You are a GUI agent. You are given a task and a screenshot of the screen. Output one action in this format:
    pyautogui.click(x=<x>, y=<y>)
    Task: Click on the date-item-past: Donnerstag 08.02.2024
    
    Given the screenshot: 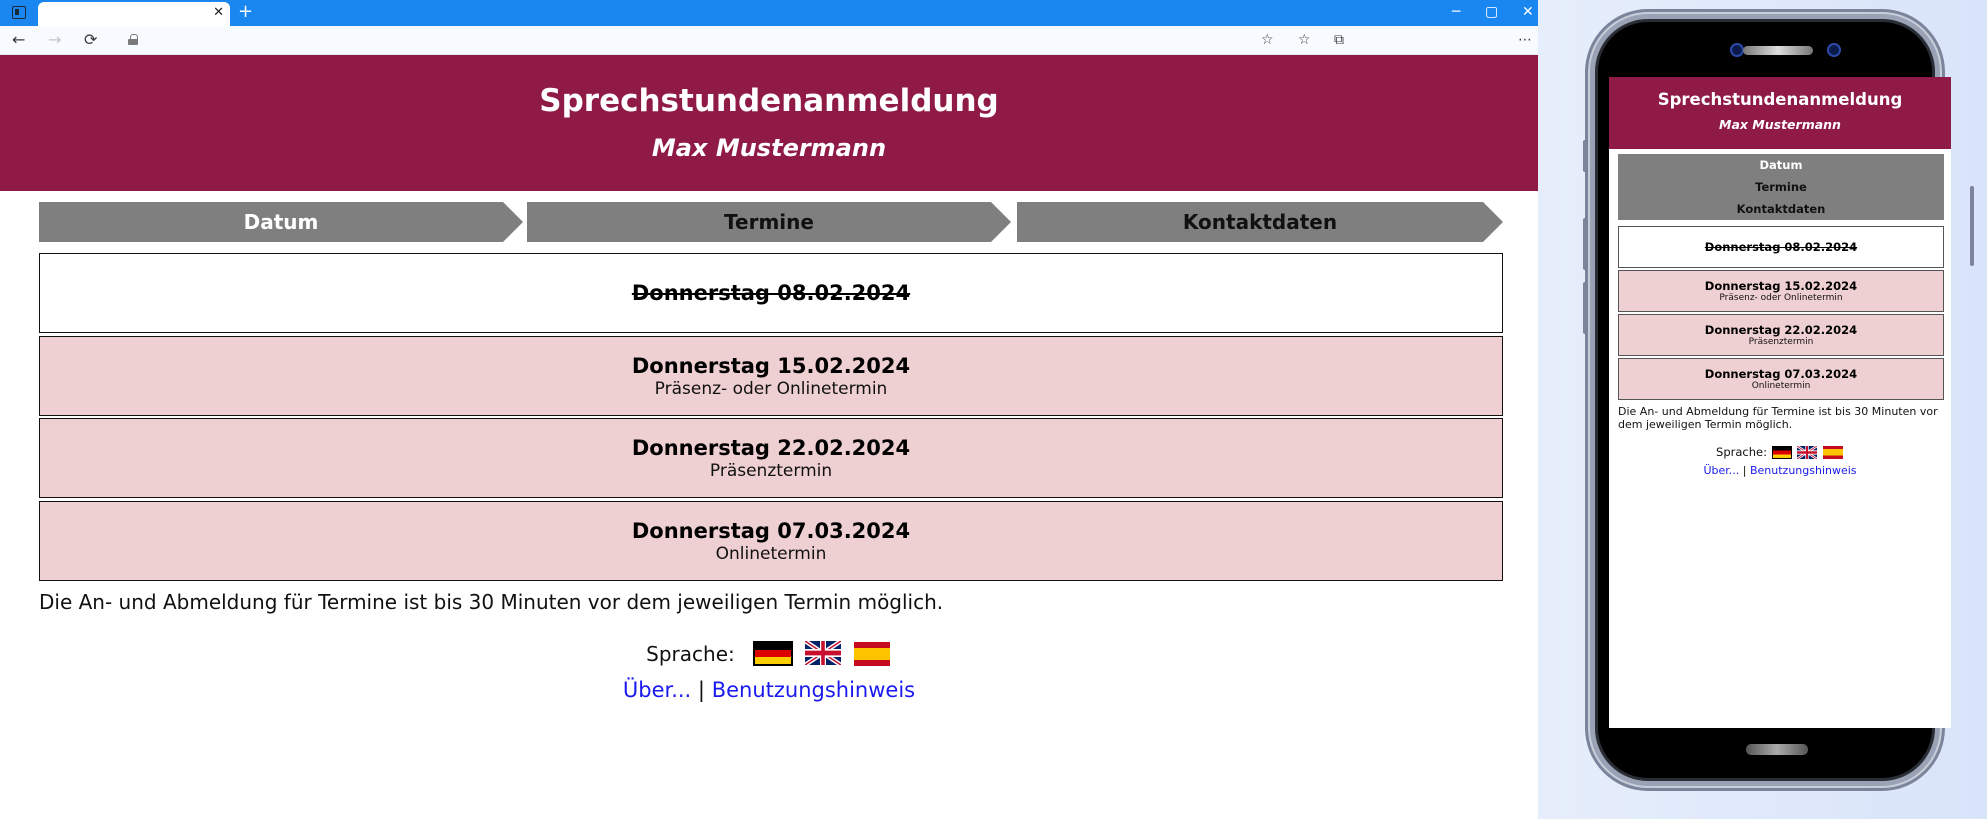 What is the action you would take?
    pyautogui.click(x=771, y=293)
    